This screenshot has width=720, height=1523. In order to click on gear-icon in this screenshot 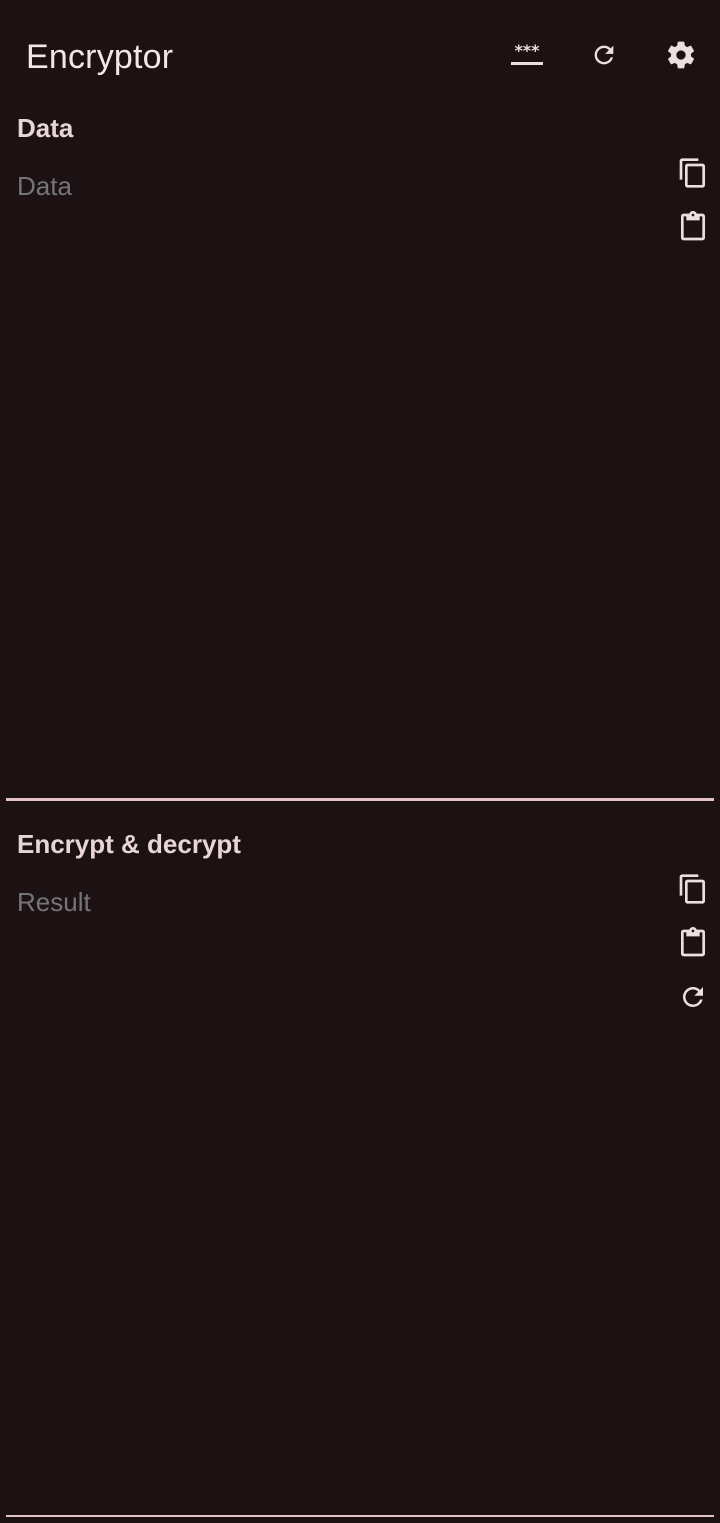, I will do `click(681, 55)`.